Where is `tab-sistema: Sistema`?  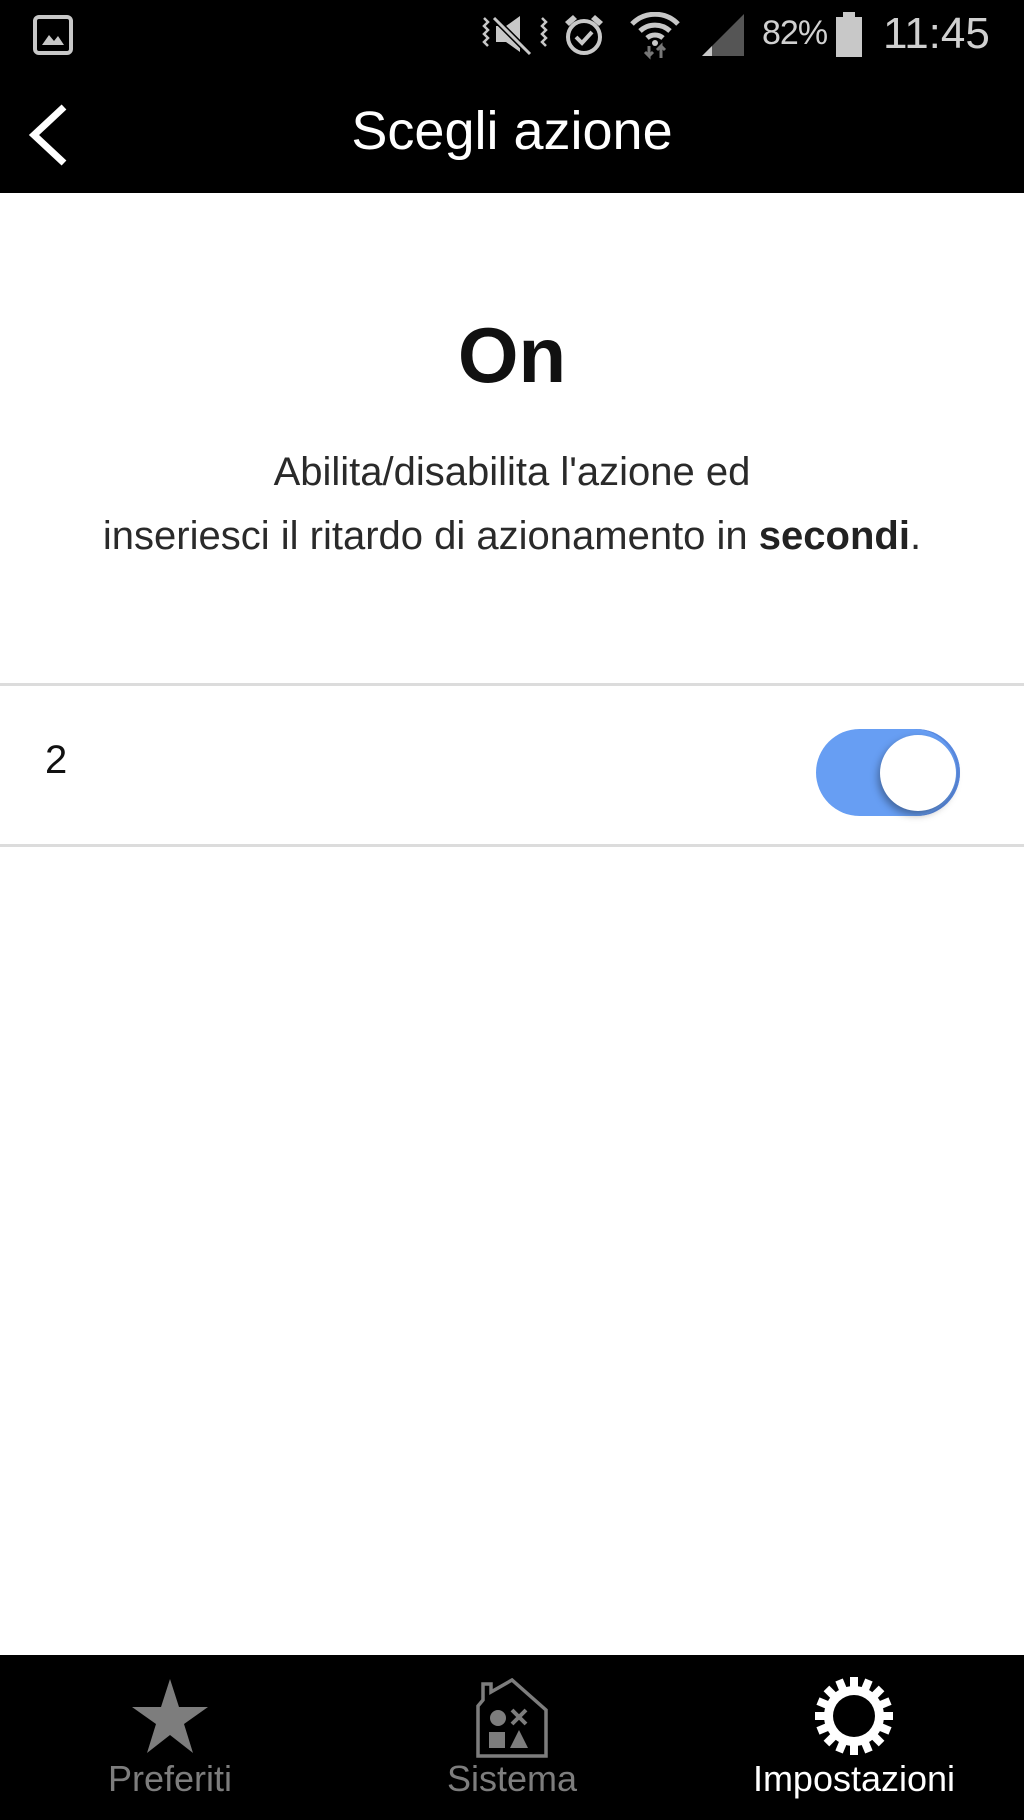 tab-sistema: Sistema is located at coordinates (512, 1737).